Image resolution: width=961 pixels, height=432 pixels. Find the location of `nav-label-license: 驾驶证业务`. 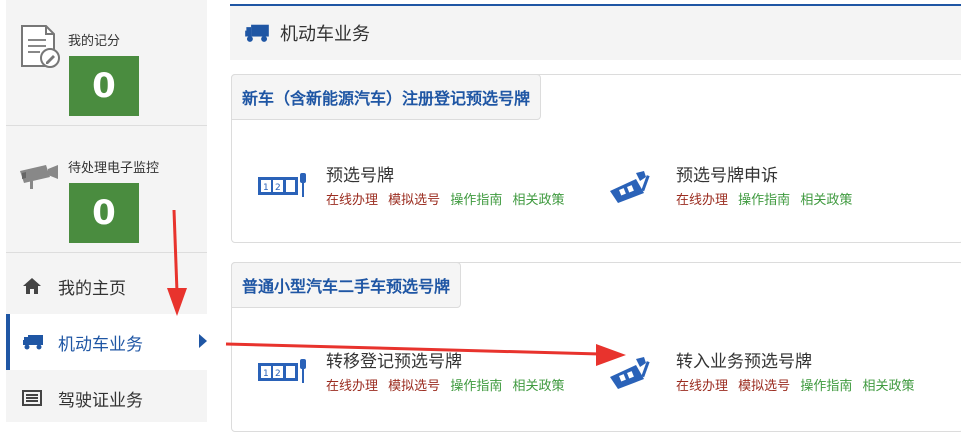

nav-label-license: 驾驶证业务 is located at coordinates (100, 400).